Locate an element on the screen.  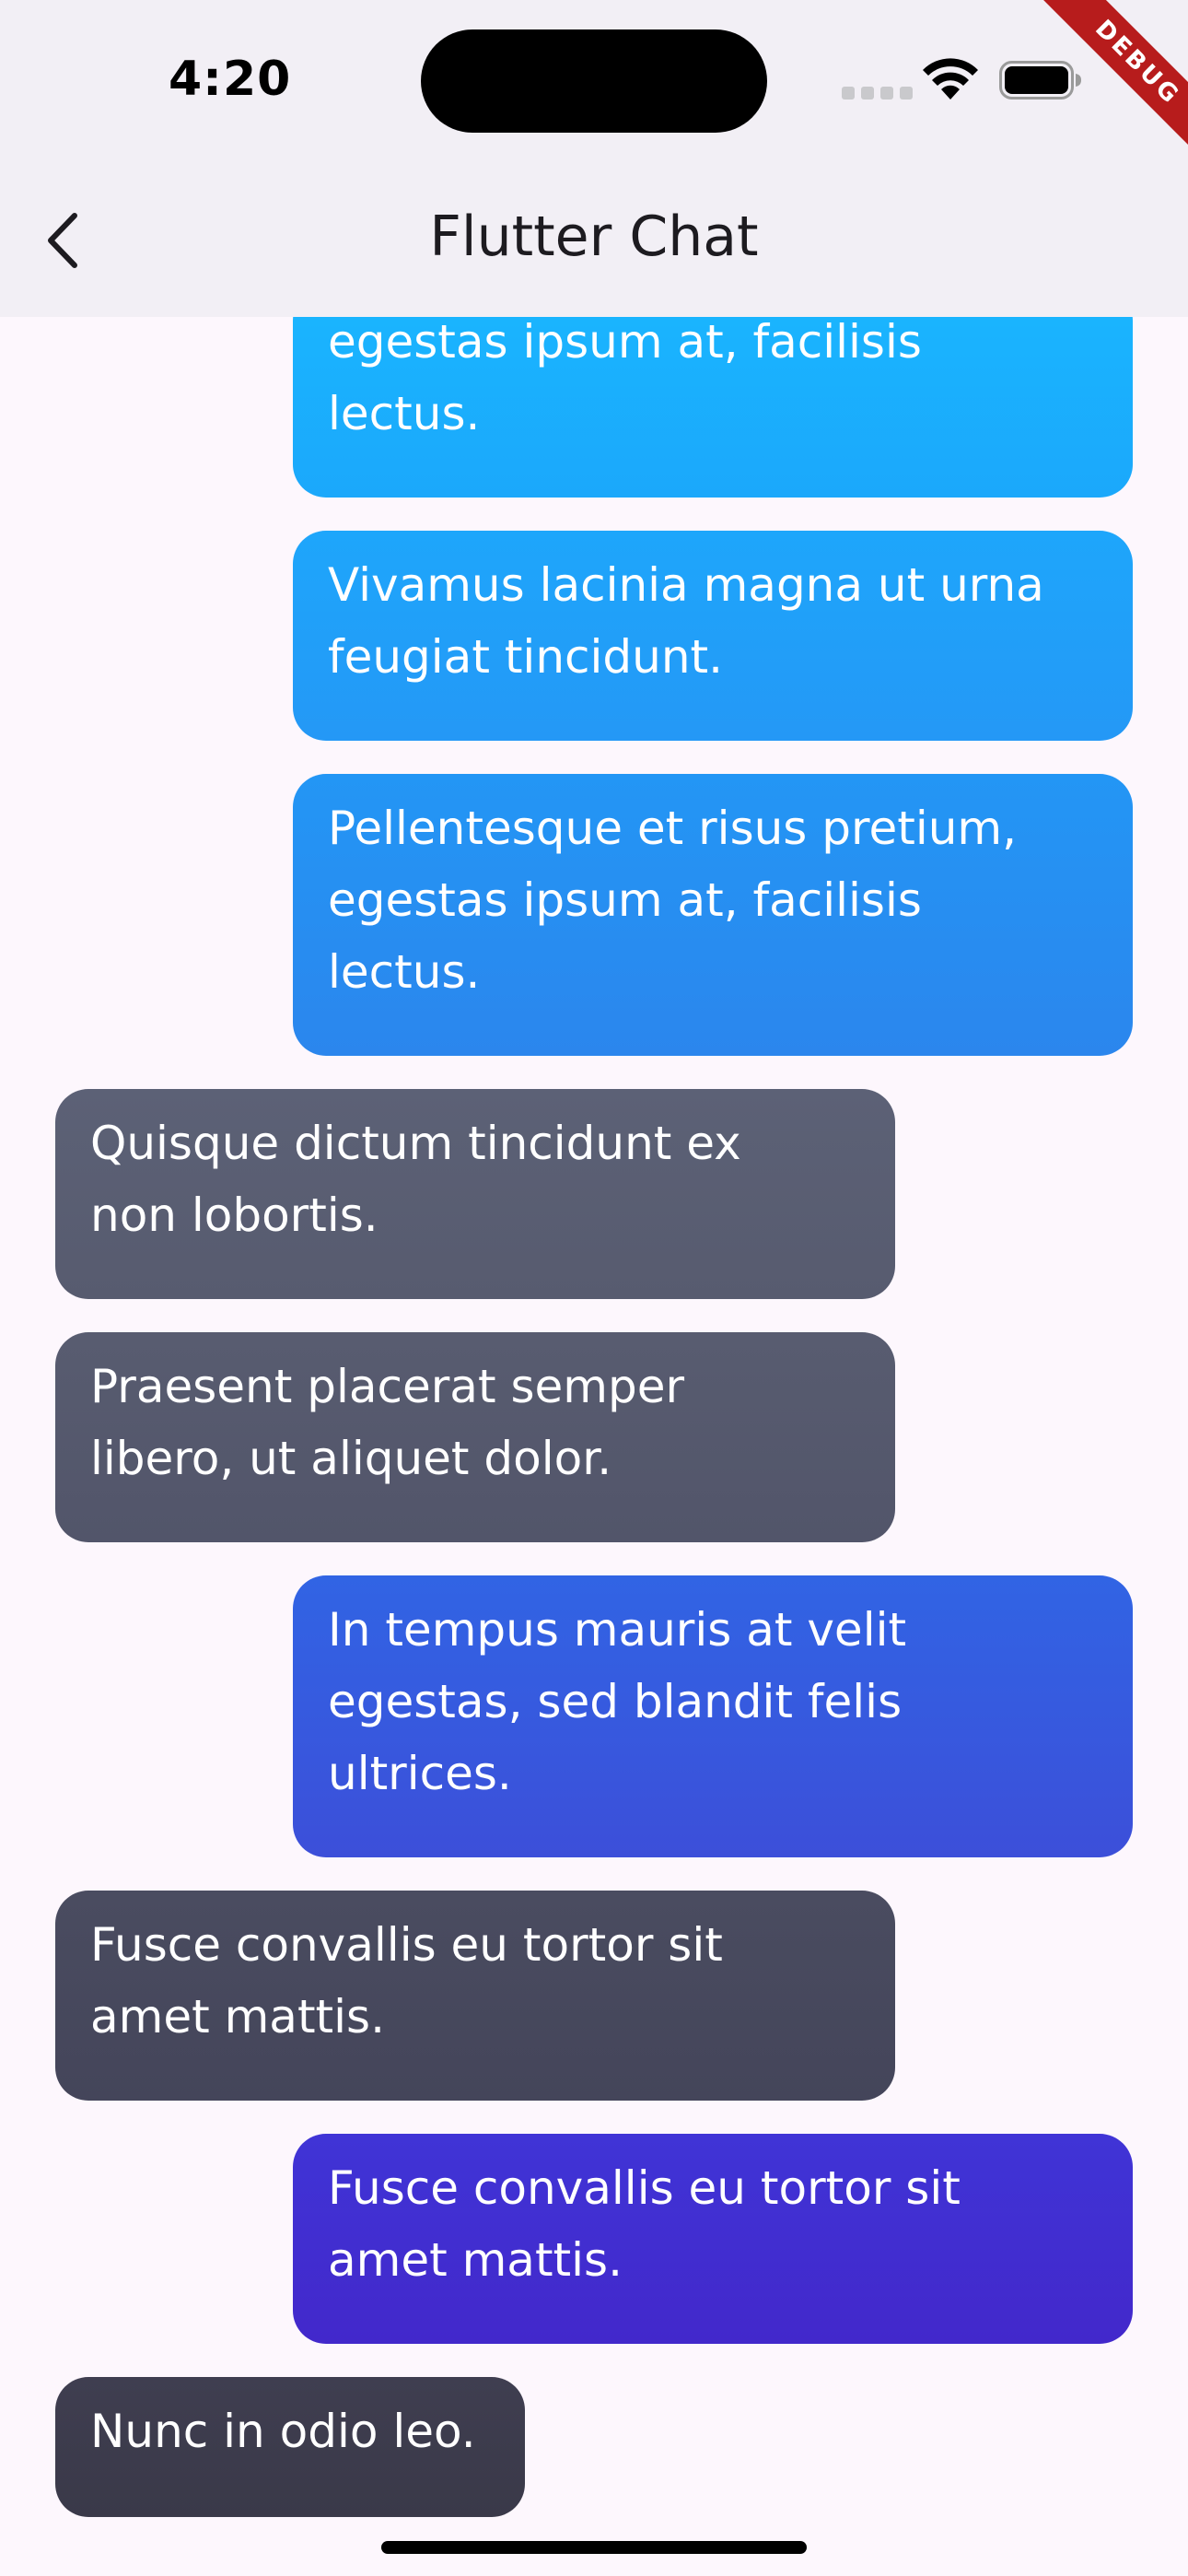
message-bubble-incoming: Nunc in odio leo. is located at coordinates (290, 2447).